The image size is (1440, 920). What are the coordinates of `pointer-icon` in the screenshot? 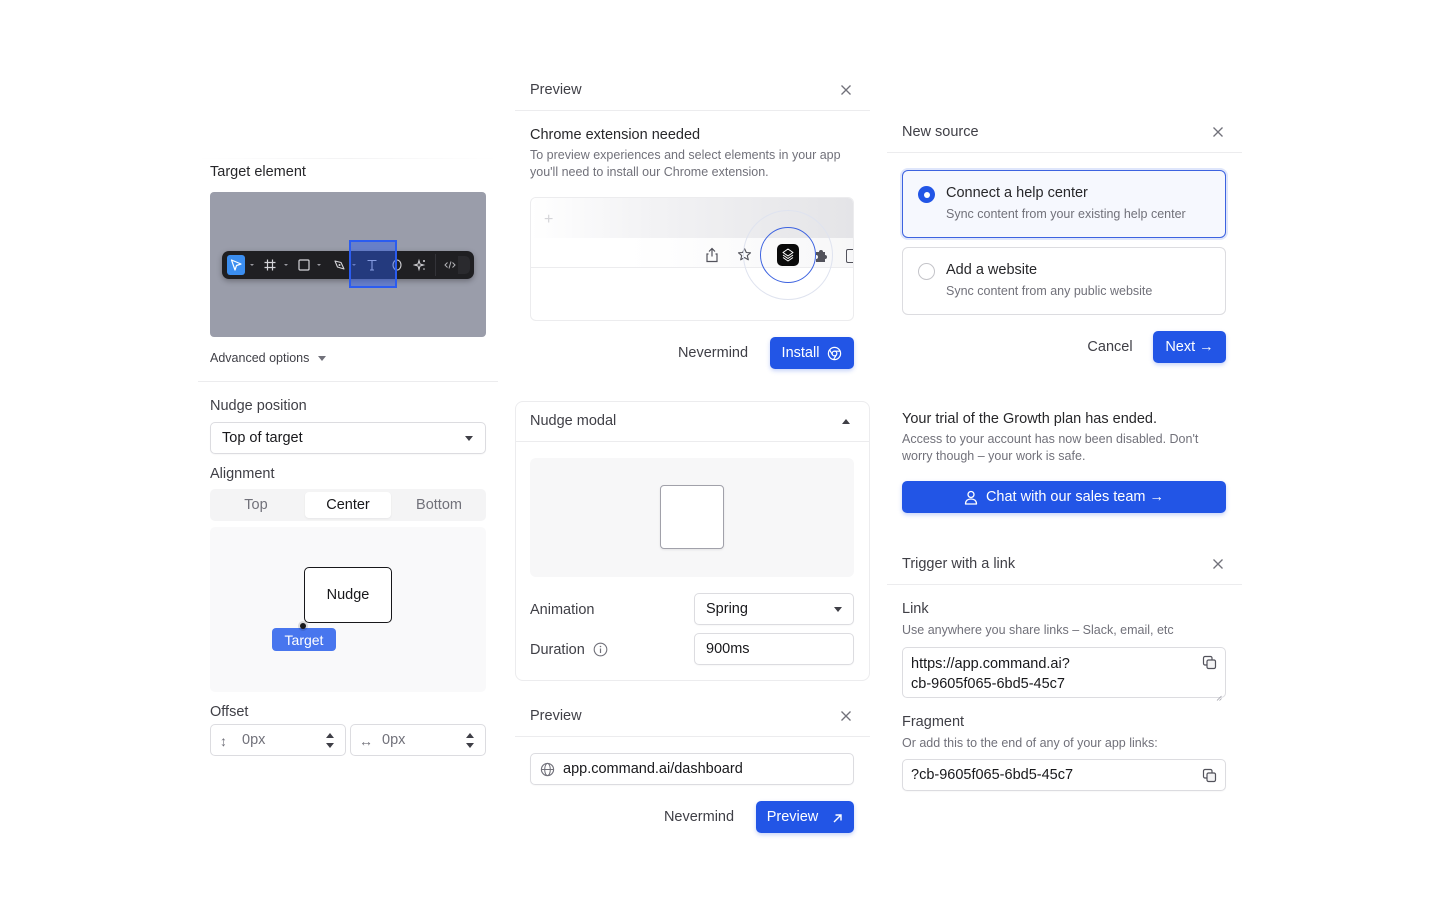 It's located at (236, 265).